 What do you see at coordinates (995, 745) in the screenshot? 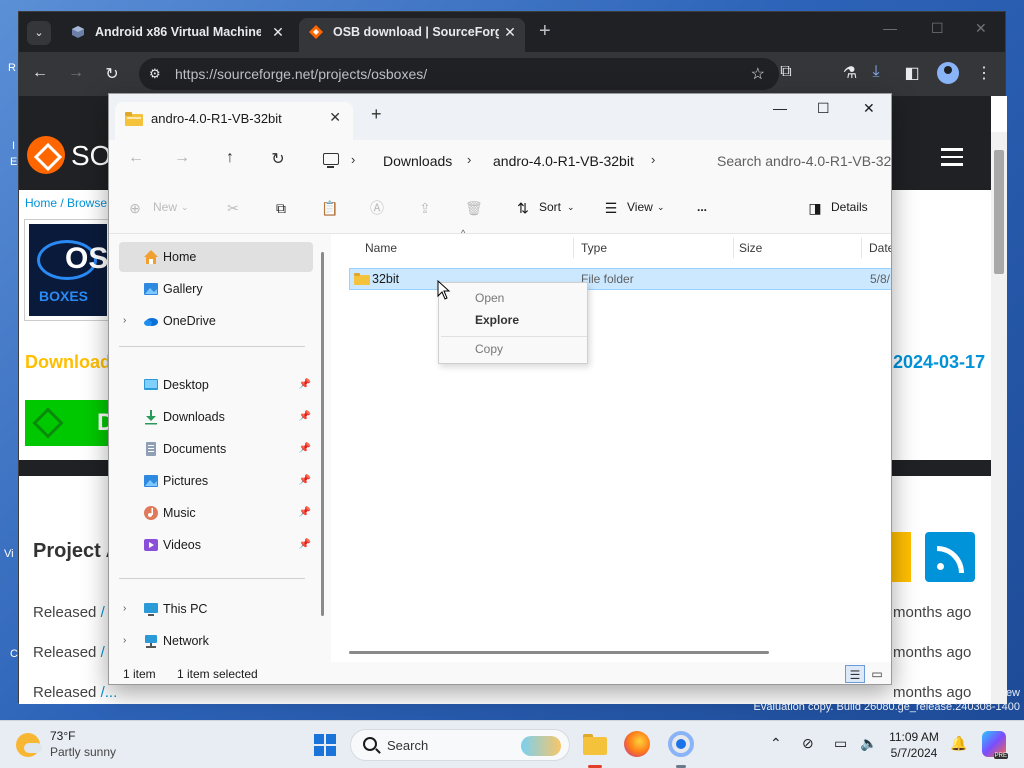
I see `copilot-icon: PRE` at bounding box center [995, 745].